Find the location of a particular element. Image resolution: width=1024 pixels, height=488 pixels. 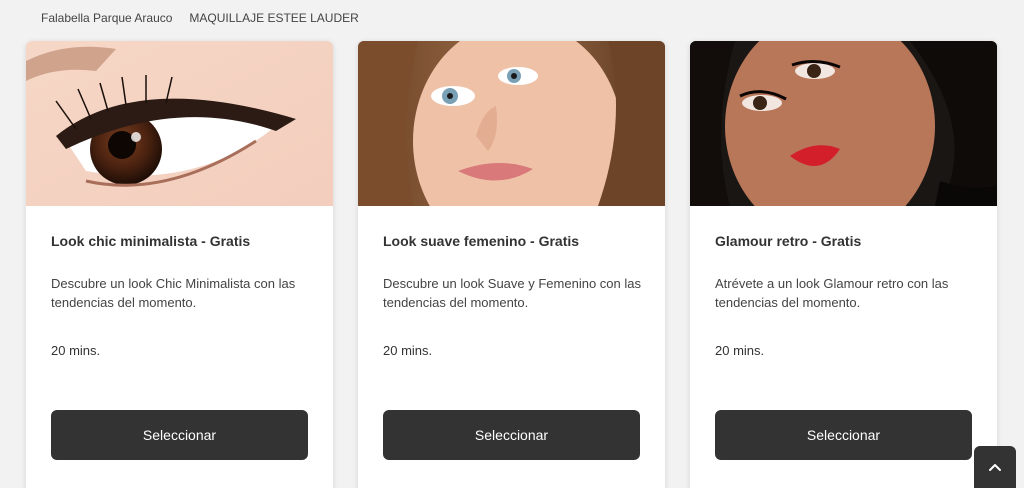

chevron-up-icon is located at coordinates (995, 467).